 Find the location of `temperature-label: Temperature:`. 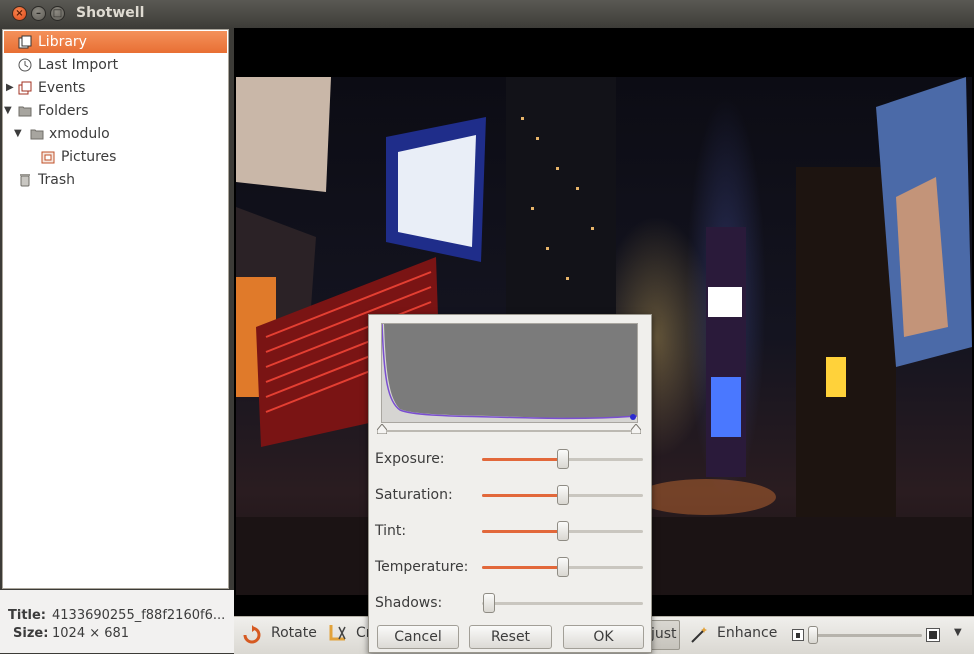

temperature-label: Temperature: is located at coordinates (422, 567).